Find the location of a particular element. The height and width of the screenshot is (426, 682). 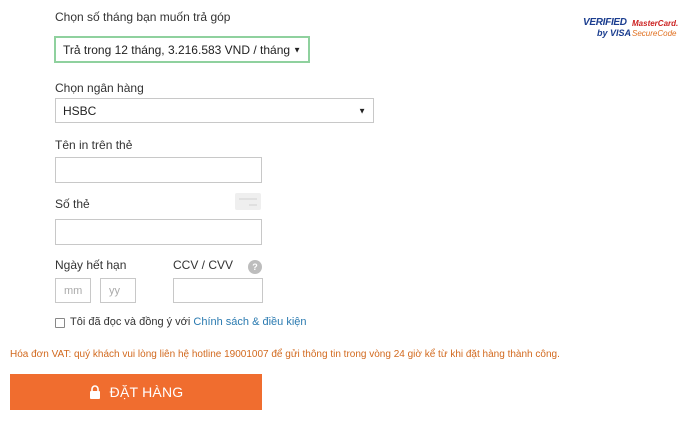

card-name-label: Tên in trên thẻ is located at coordinates (94, 145).